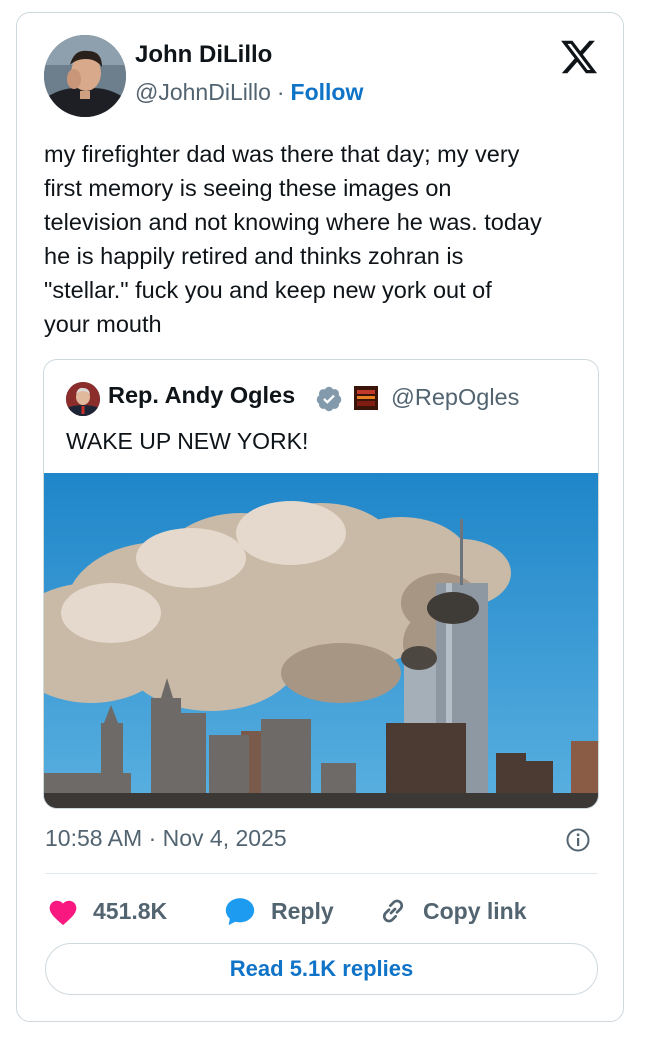  I want to click on info-icon, so click(578, 840).